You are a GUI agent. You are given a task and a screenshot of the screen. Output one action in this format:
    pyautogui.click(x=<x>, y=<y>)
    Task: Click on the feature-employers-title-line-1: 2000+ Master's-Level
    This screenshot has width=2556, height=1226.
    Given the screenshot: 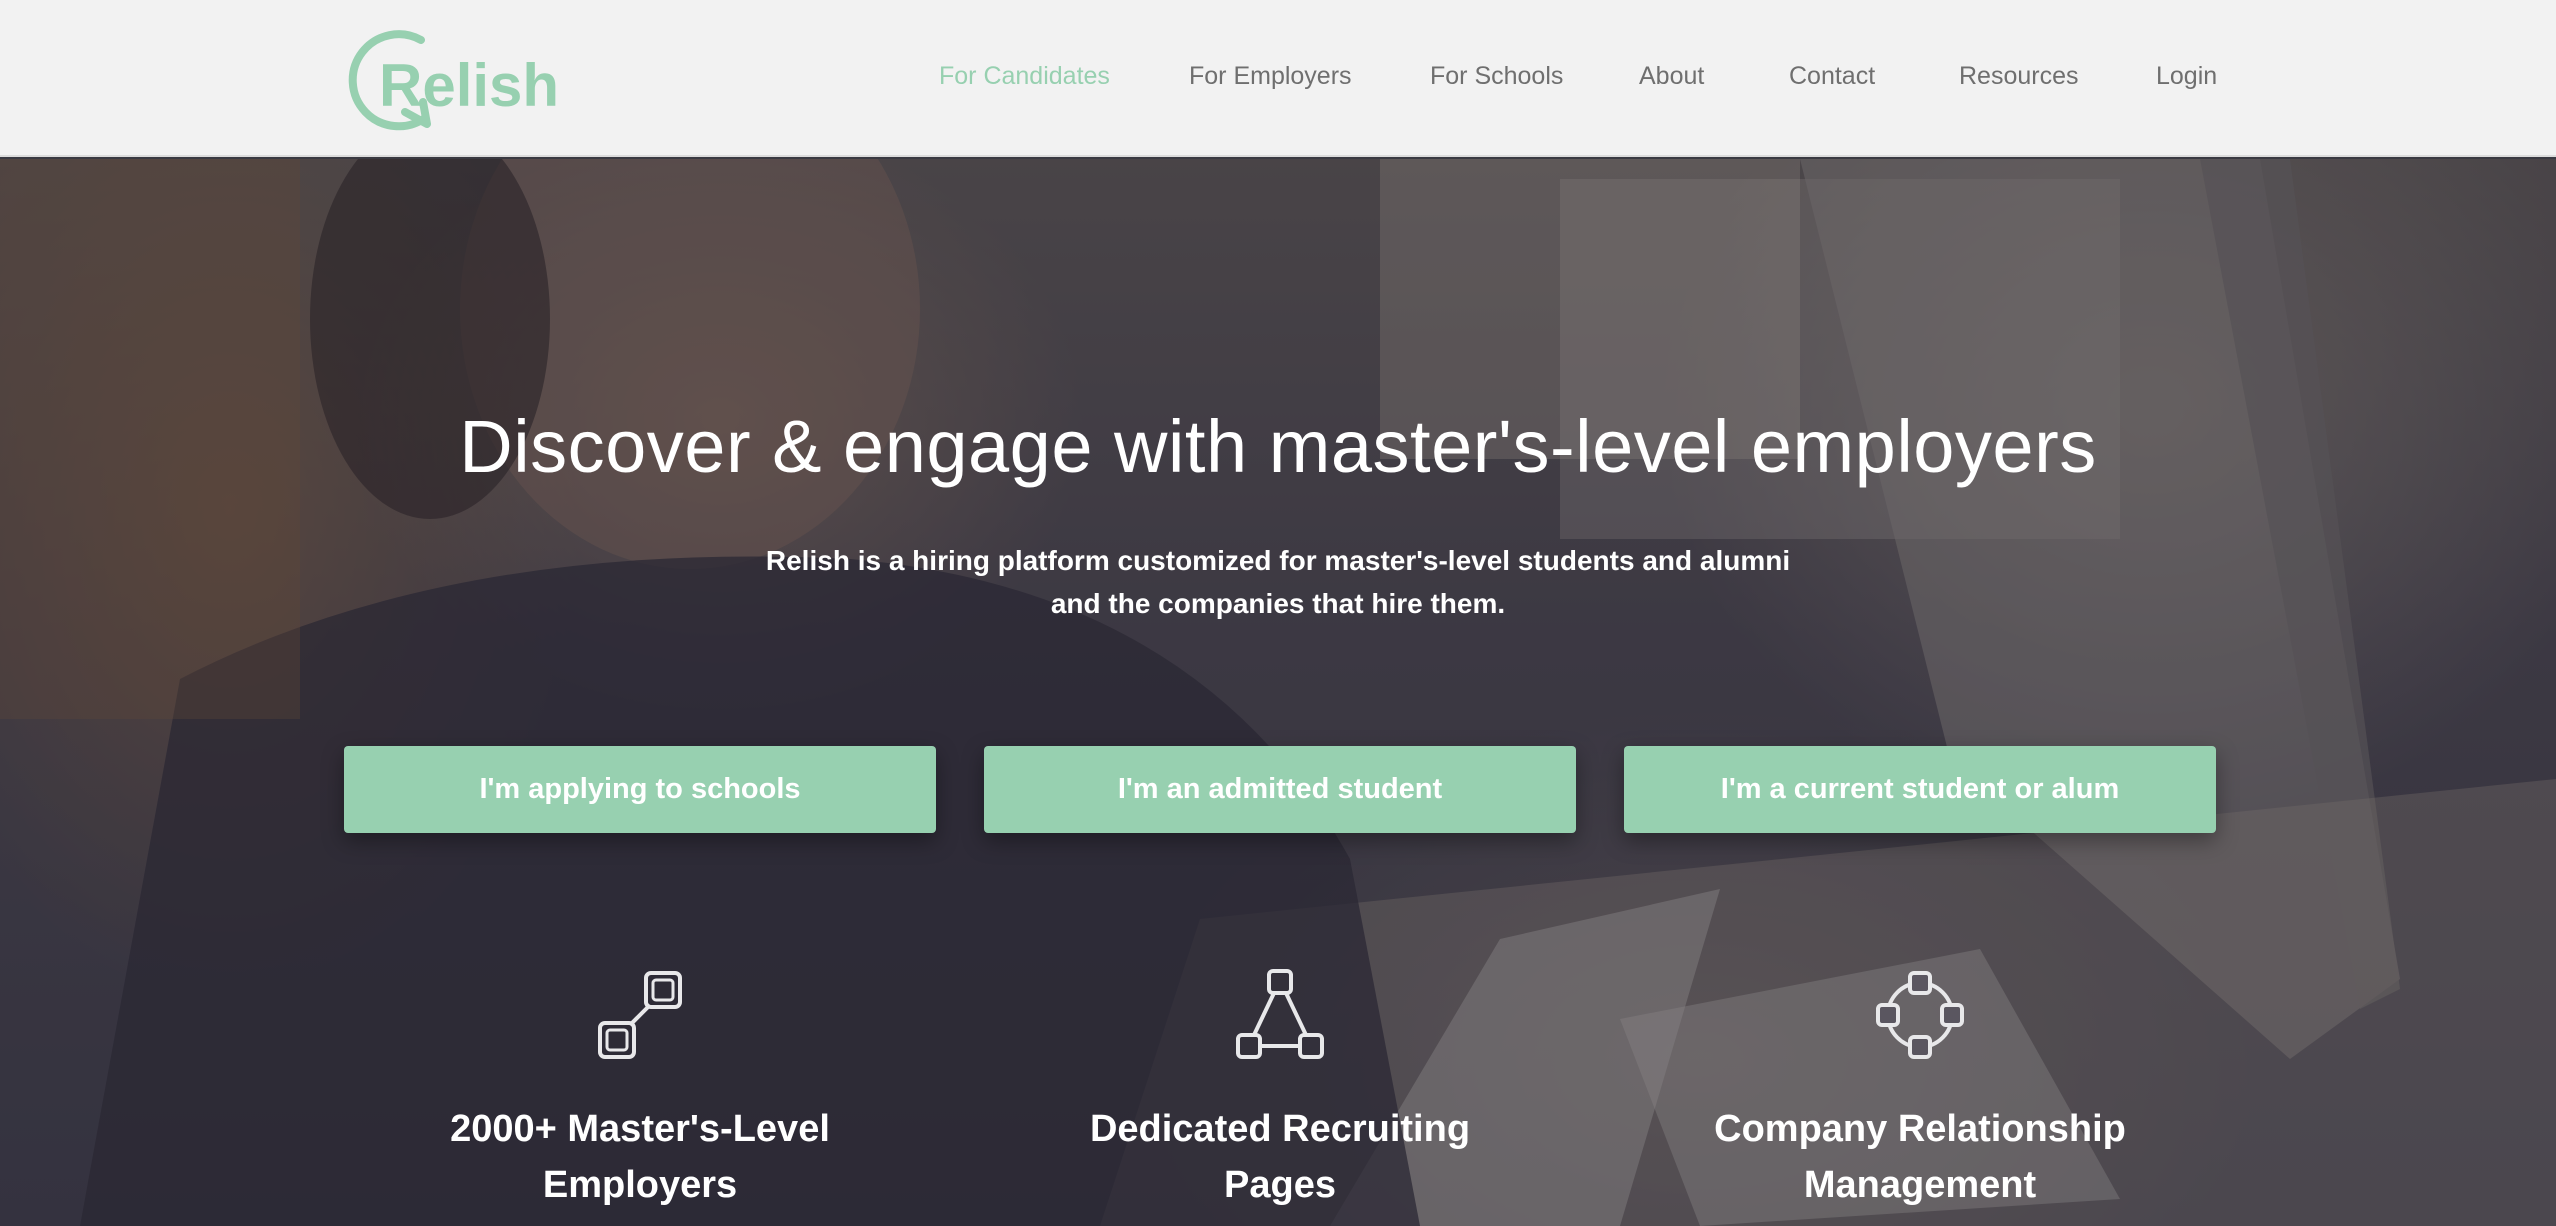 What is the action you would take?
    pyautogui.click(x=640, y=1129)
    